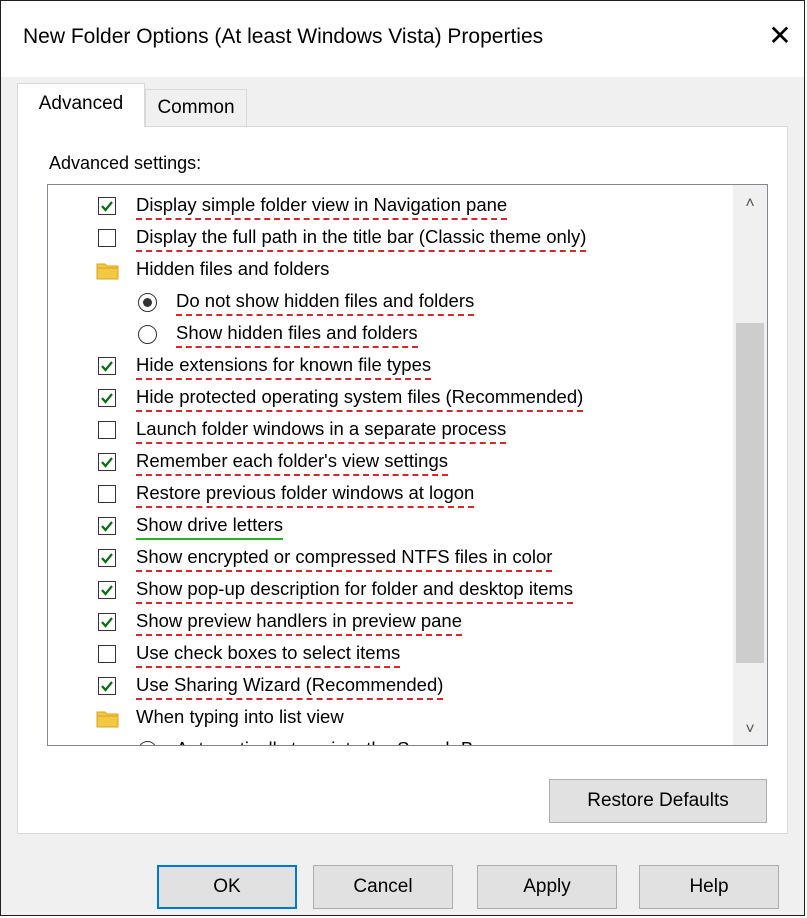  I want to click on setting-label: Show preview handlers in preview pane, so click(299, 623).